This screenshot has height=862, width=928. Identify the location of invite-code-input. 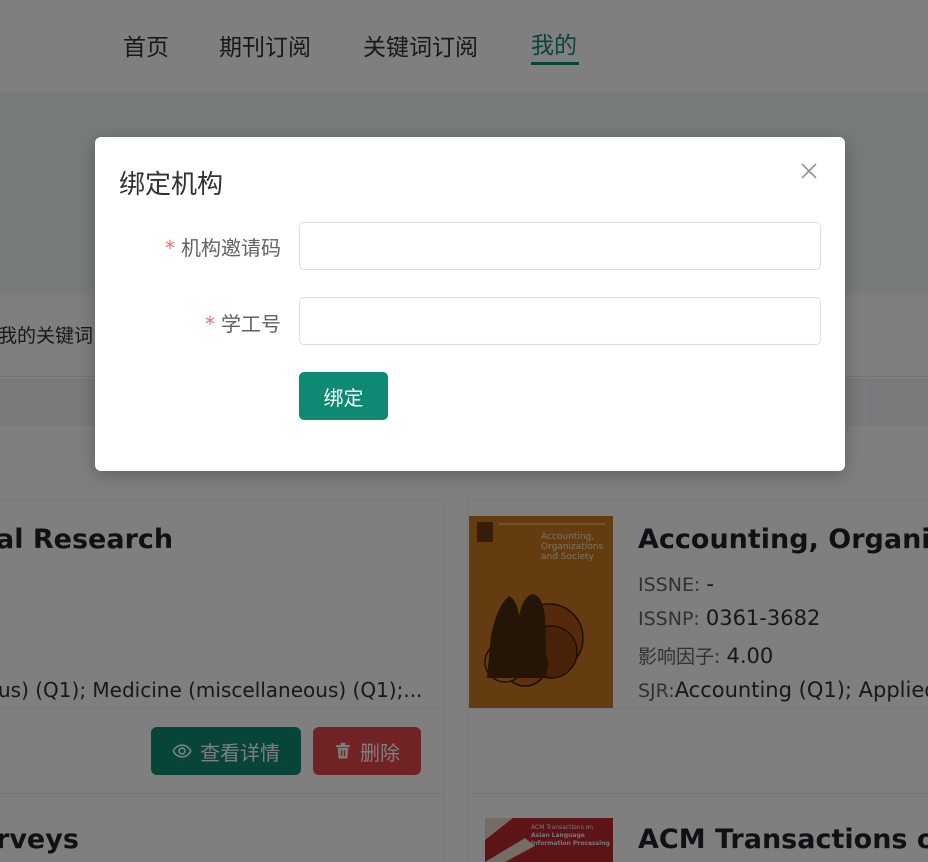
(560, 246).